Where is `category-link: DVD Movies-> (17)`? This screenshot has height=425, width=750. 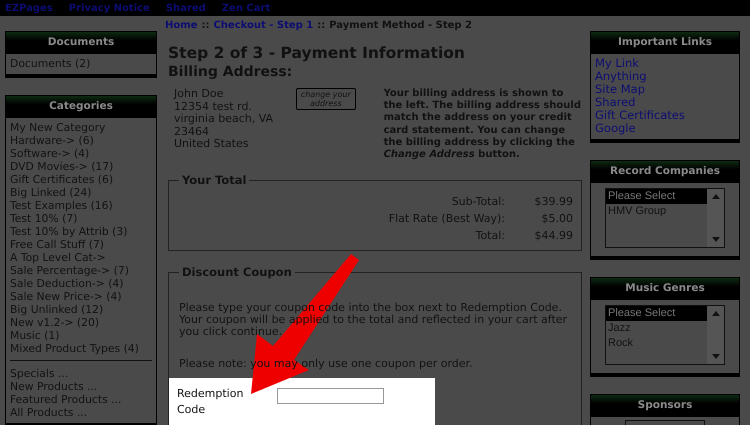
category-link: DVD Movies-> (17) is located at coordinates (81, 166).